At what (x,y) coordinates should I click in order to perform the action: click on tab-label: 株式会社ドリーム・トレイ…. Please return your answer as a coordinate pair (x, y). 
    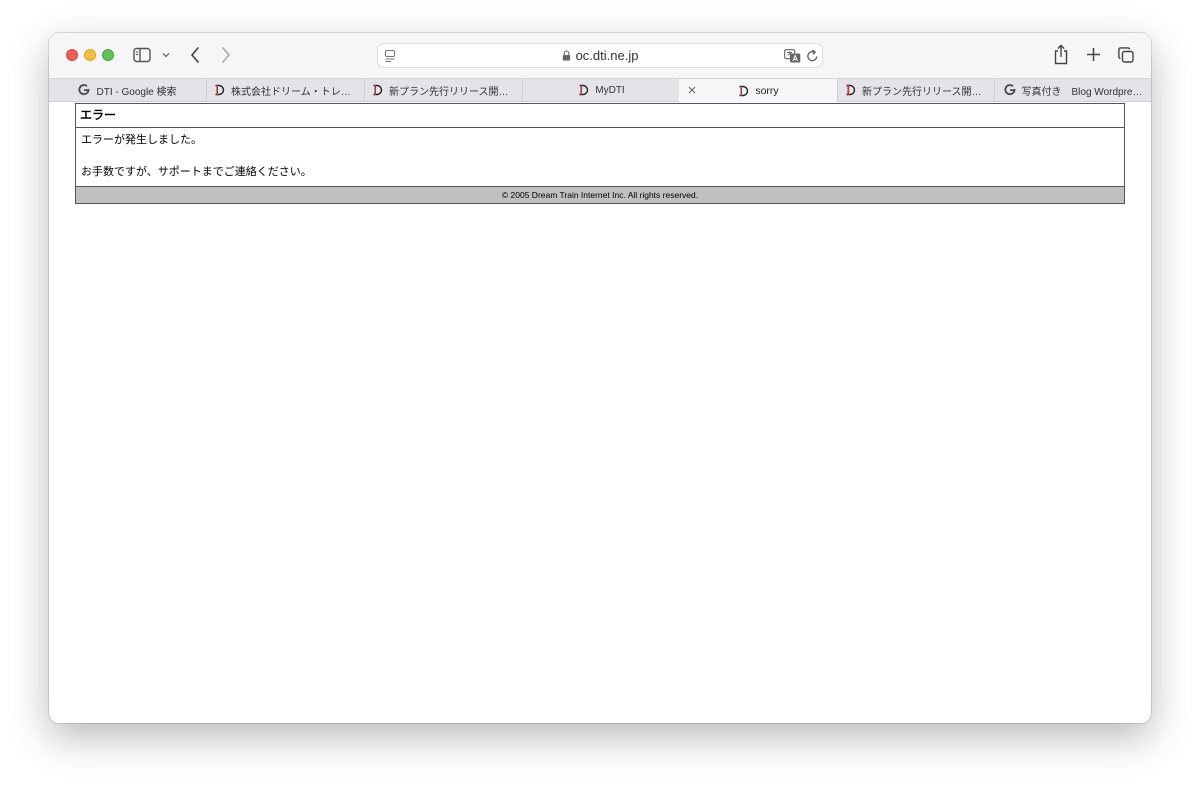
    Looking at the image, I should click on (294, 92).